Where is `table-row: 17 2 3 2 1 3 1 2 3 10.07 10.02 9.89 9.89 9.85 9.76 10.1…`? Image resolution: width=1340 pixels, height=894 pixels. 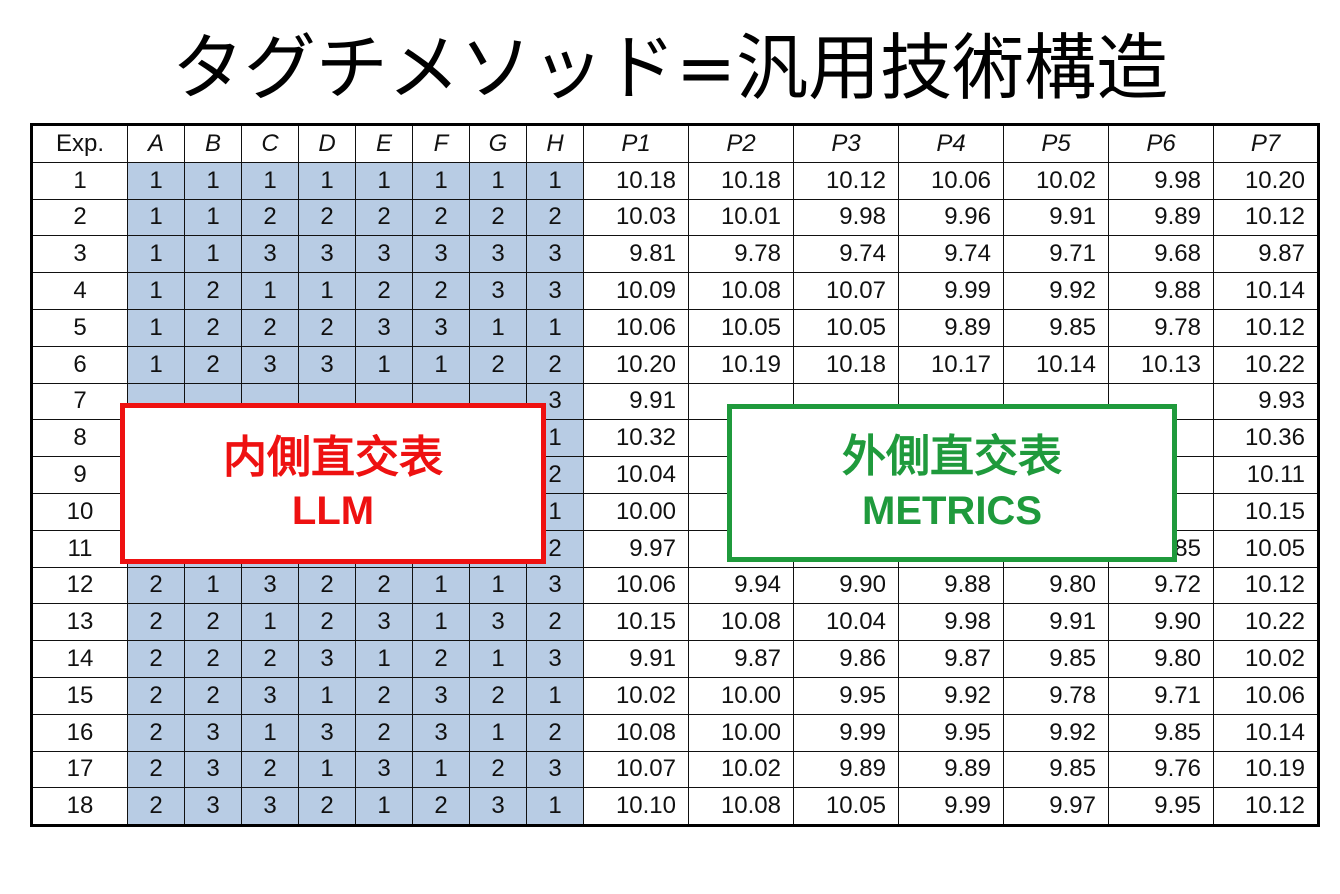
table-row: 17 2 3 2 1 3 1 2 3 10.07 10.02 9.89 9.89 9.85 9.76 10.1… is located at coordinates (675, 769).